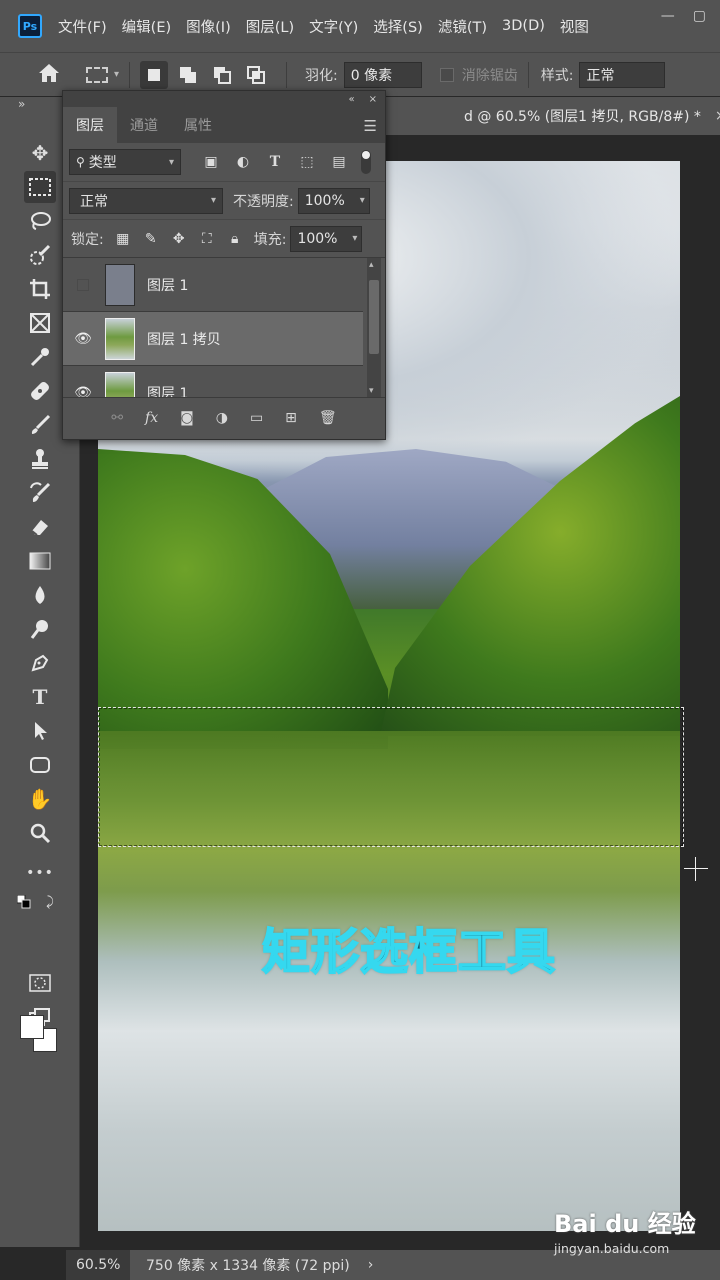 This screenshot has width=720, height=1280. Describe the element at coordinates (40, 765) in the screenshot. I see `rectangle-tool-icon` at that location.